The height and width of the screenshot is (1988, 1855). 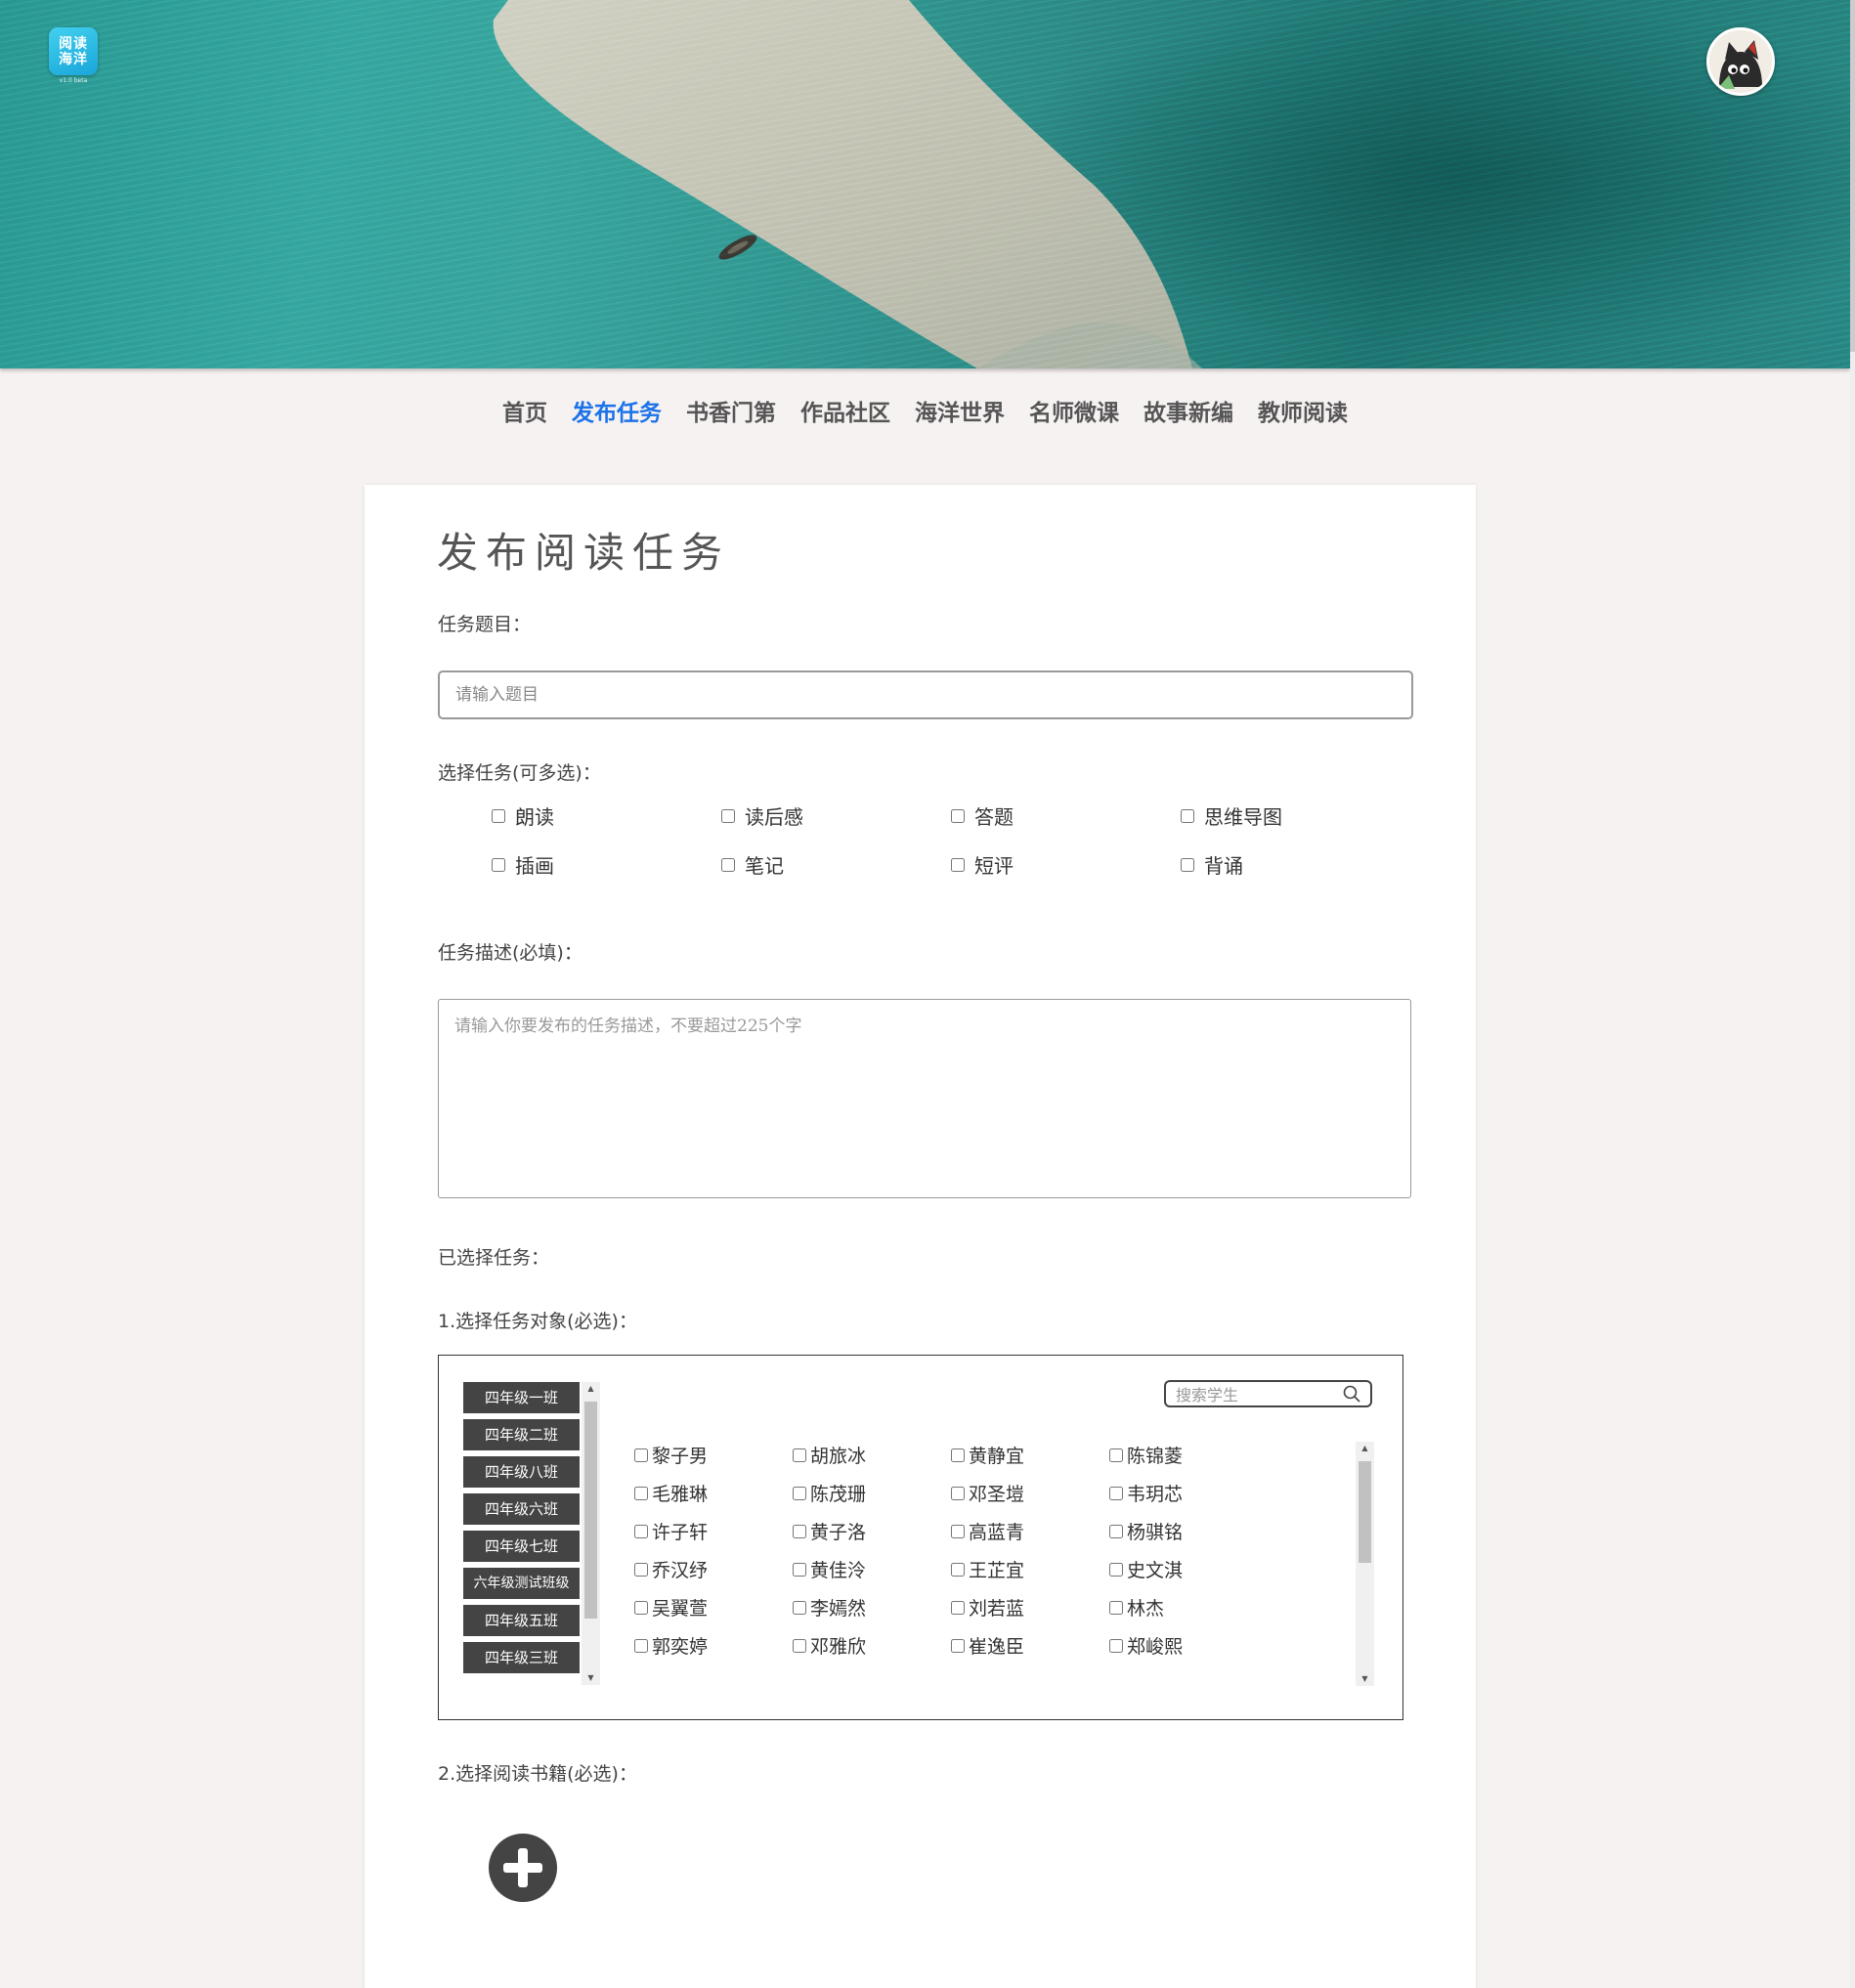 I want to click on student-option: 许子轩, so click(x=714, y=1531).